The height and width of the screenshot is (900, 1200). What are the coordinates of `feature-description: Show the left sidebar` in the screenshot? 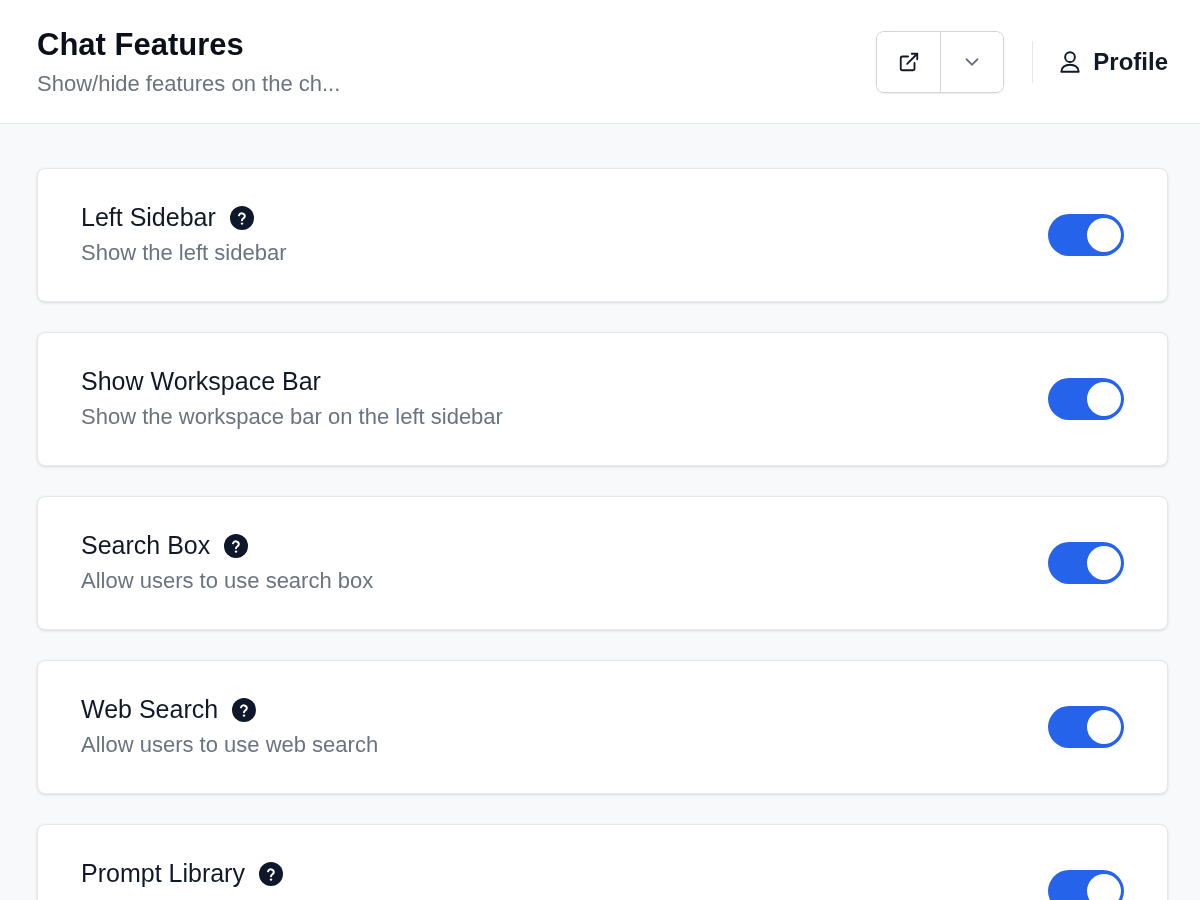 It's located at (184, 253).